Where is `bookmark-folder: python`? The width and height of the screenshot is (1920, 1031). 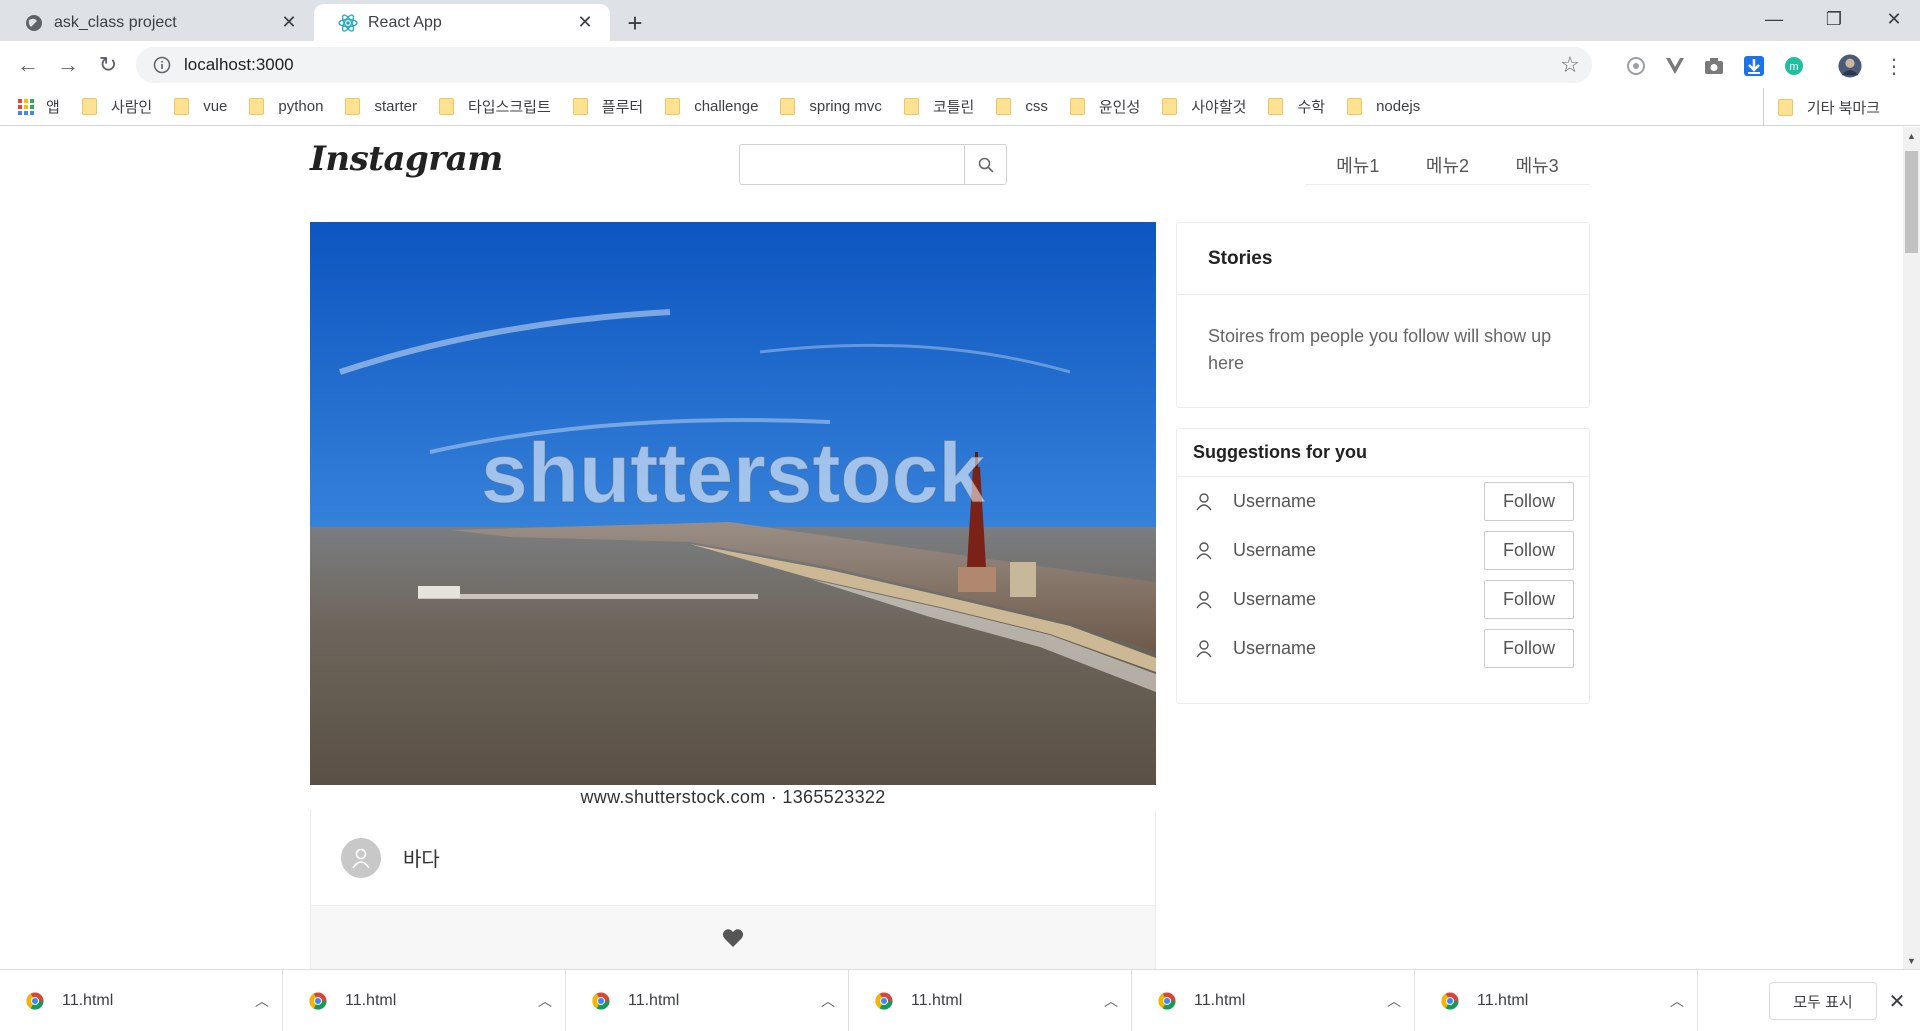 bookmark-folder: python is located at coordinates (286, 106).